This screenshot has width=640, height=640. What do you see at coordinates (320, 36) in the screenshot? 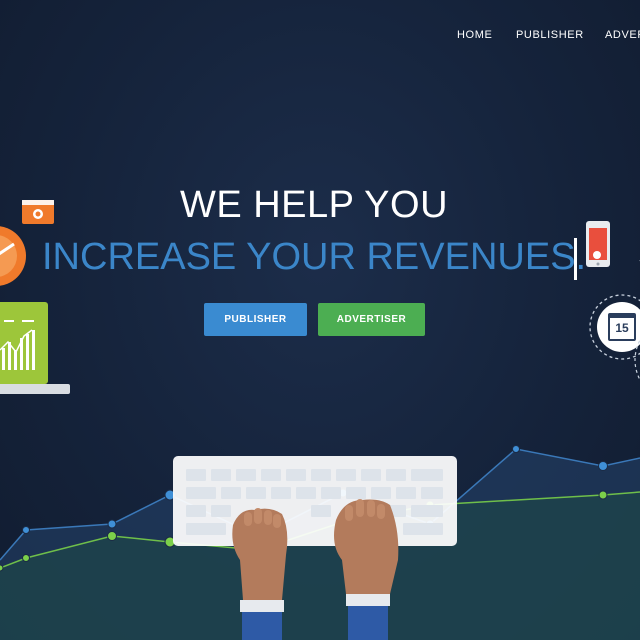
I see `top-navigation: HOME PUBLISHER ADVERTISER` at bounding box center [320, 36].